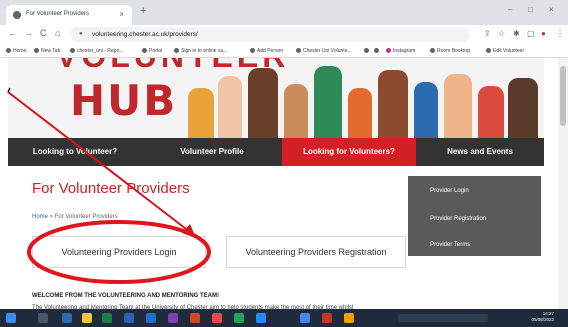 Image resolution: width=568 pixels, height=327 pixels. What do you see at coordinates (17, 15) in the screenshot?
I see `favicon-icon` at bounding box center [17, 15].